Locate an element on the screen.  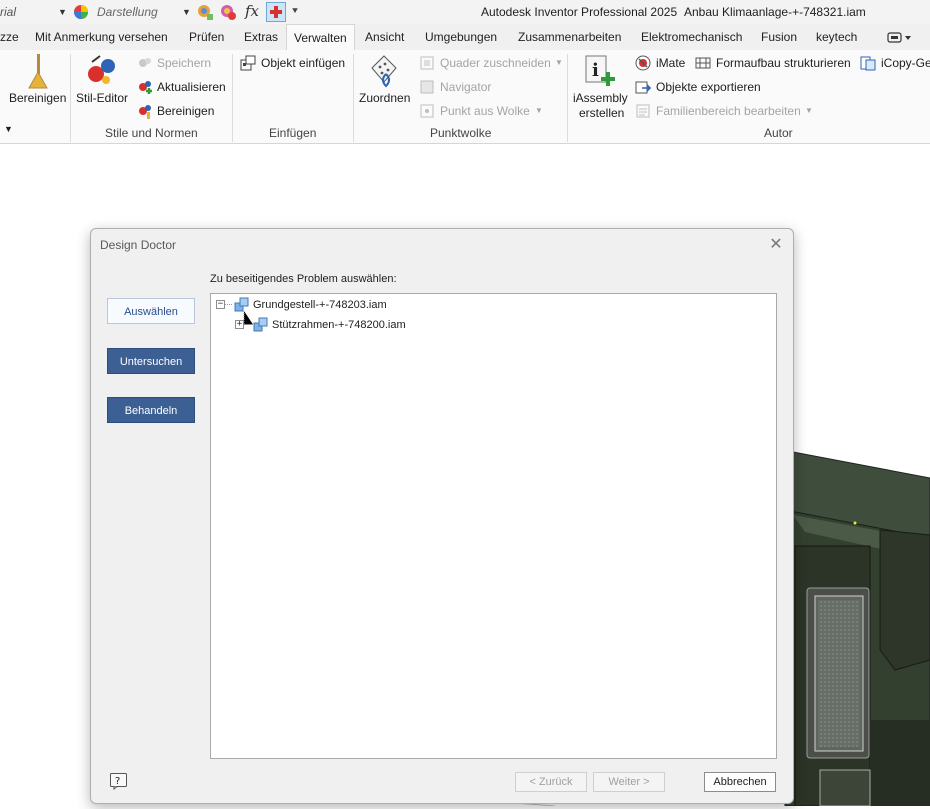
tab-skizze: zze is located at coordinates (9, 37).